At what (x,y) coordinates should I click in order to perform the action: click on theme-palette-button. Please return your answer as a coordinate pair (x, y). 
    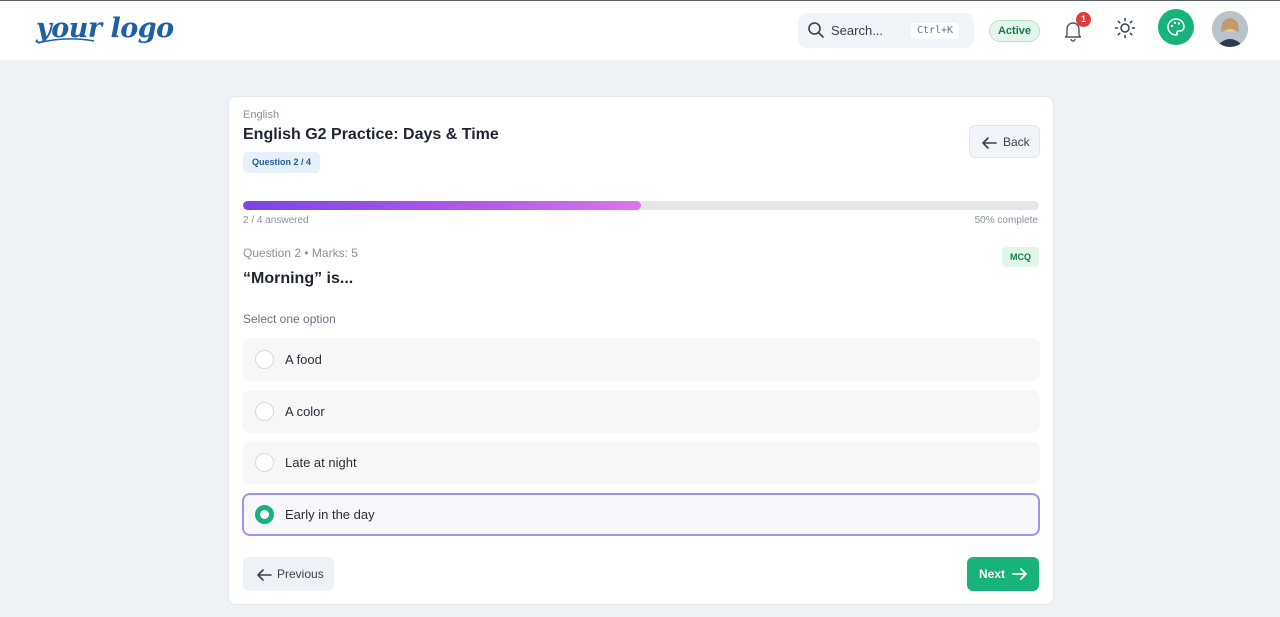
    Looking at the image, I should click on (1176, 27).